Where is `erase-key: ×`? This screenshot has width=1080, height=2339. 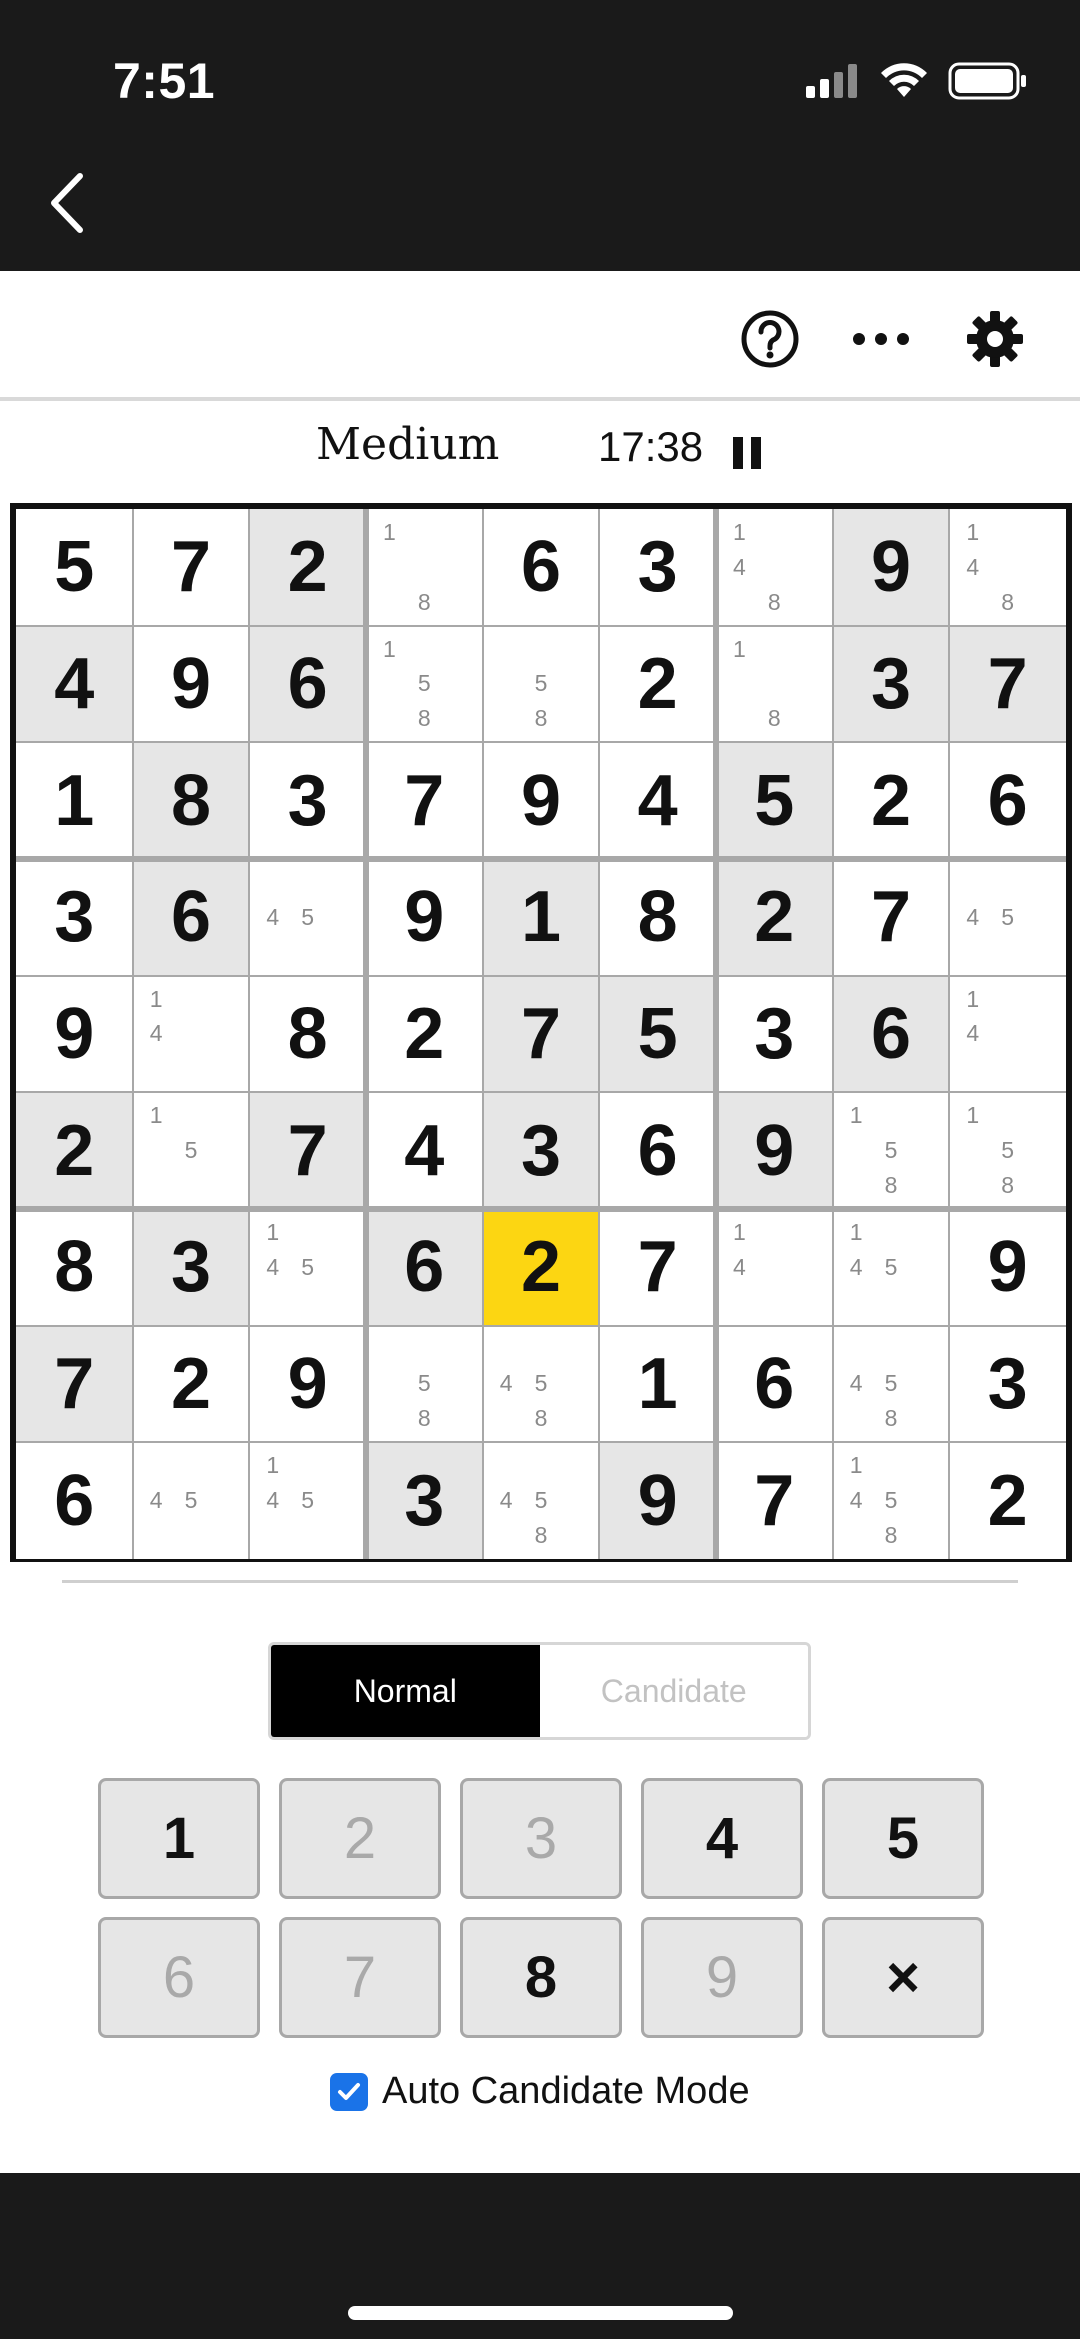
erase-key: × is located at coordinates (903, 1977).